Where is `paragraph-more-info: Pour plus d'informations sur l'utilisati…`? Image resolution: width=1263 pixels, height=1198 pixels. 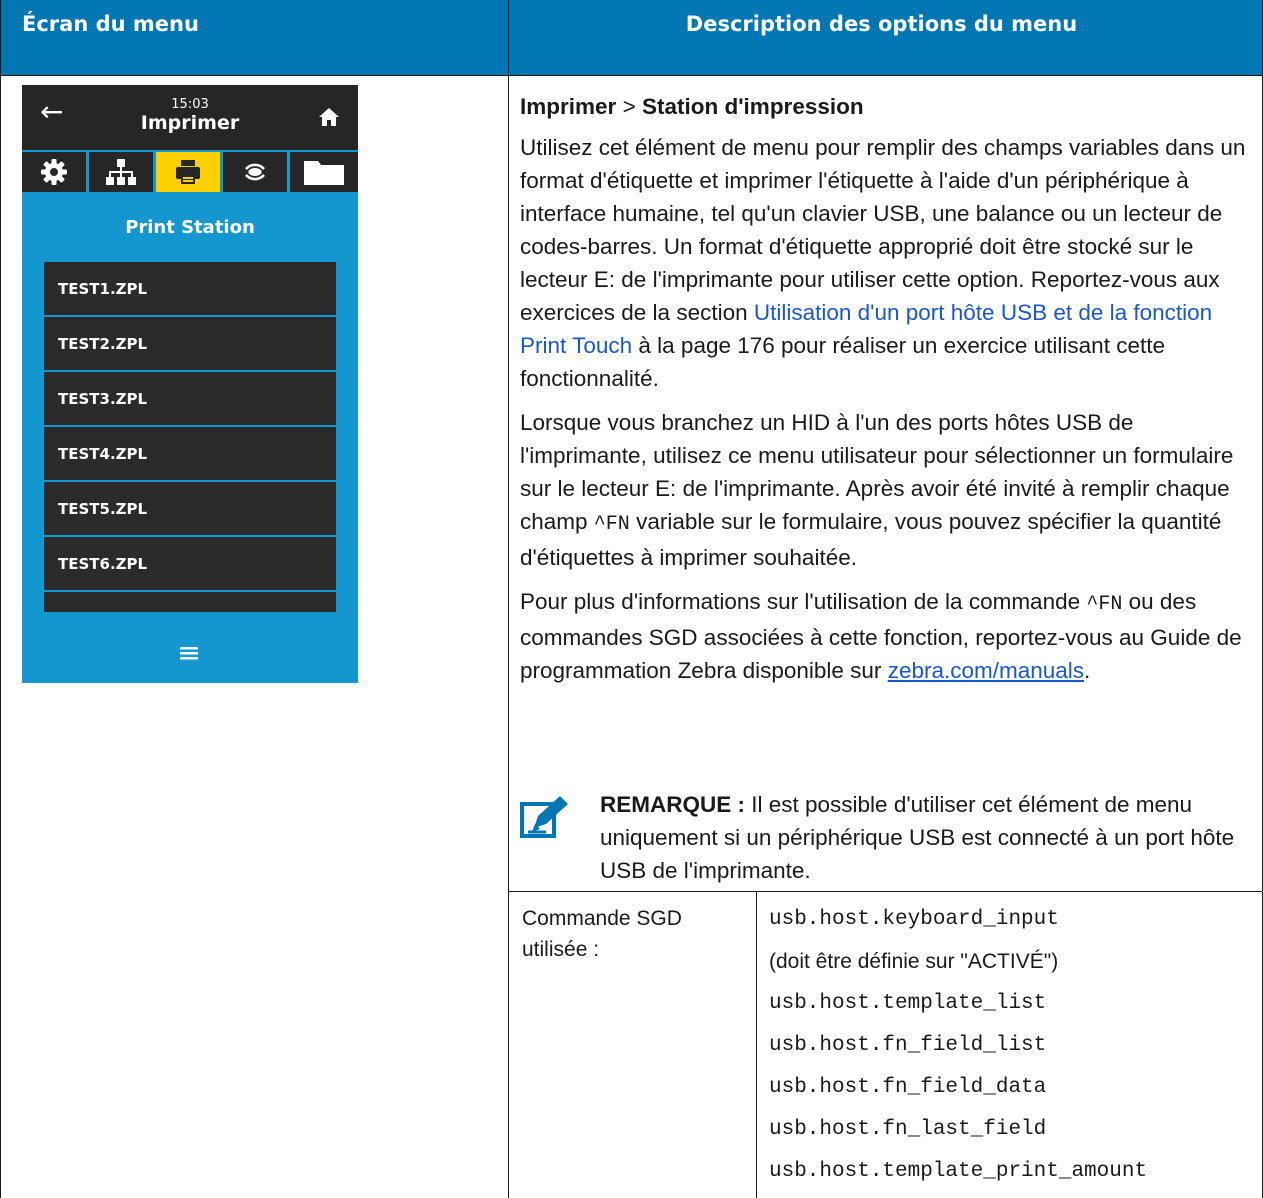 paragraph-more-info: Pour plus d'informations sur l'utilisati… is located at coordinates (885, 636).